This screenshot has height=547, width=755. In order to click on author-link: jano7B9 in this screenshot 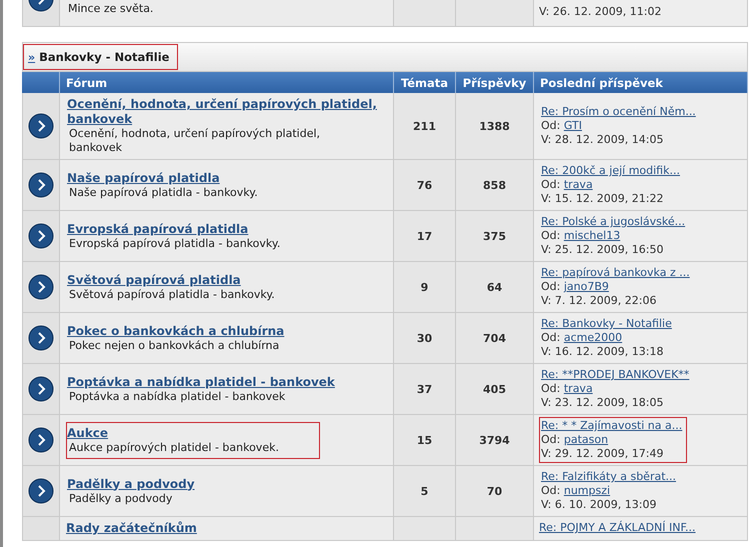, I will do `click(586, 286)`.